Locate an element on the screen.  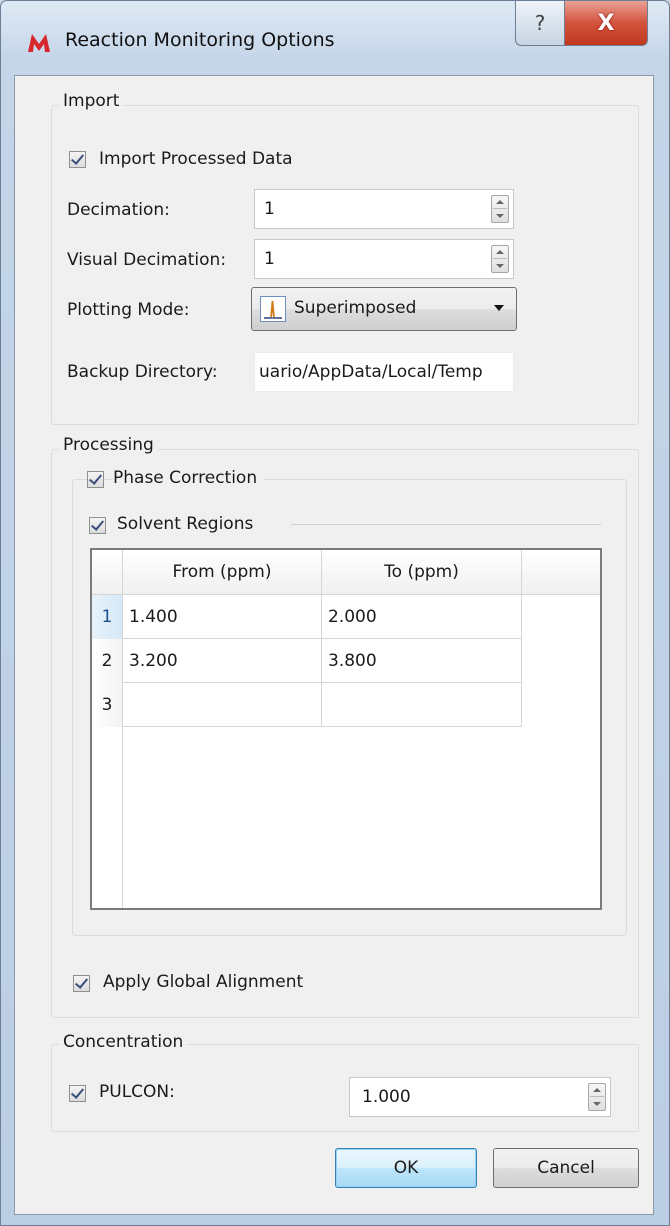
title-bar: Reaction Monitoring Options ? X is located at coordinates (335, 37).